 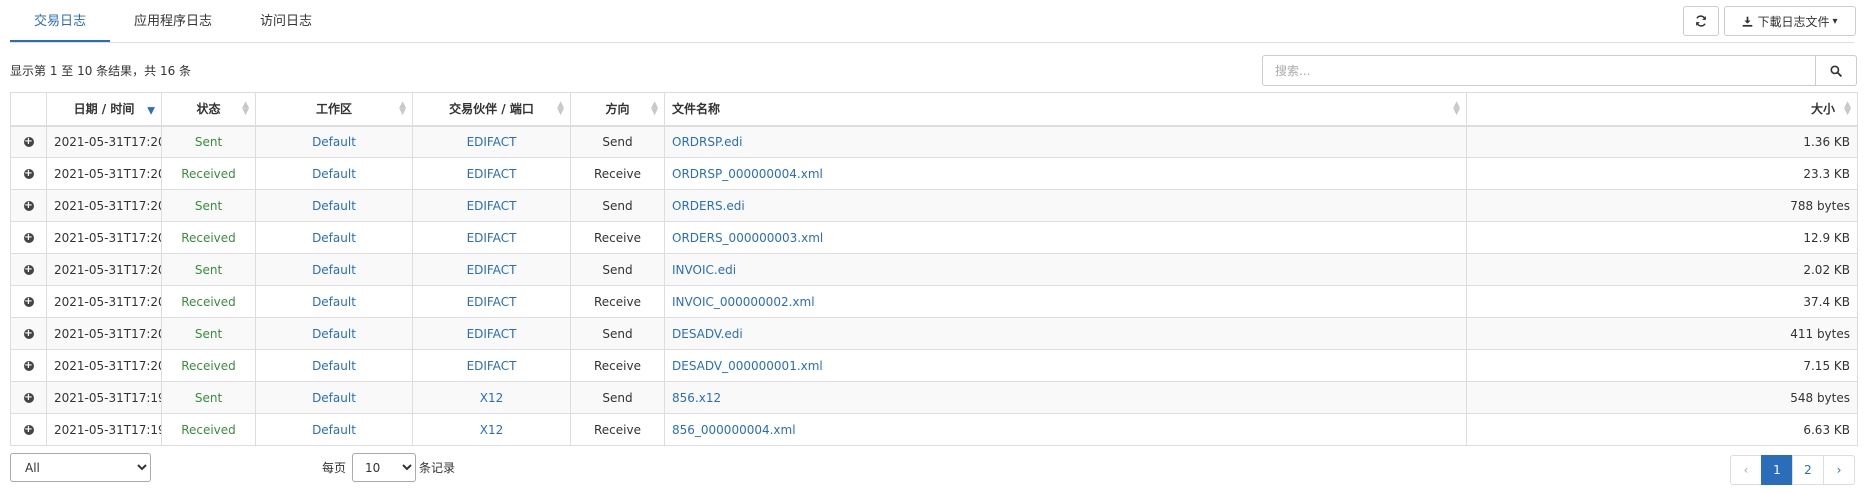 What do you see at coordinates (617, 269) in the screenshot?
I see `direction-cell: Send` at bounding box center [617, 269].